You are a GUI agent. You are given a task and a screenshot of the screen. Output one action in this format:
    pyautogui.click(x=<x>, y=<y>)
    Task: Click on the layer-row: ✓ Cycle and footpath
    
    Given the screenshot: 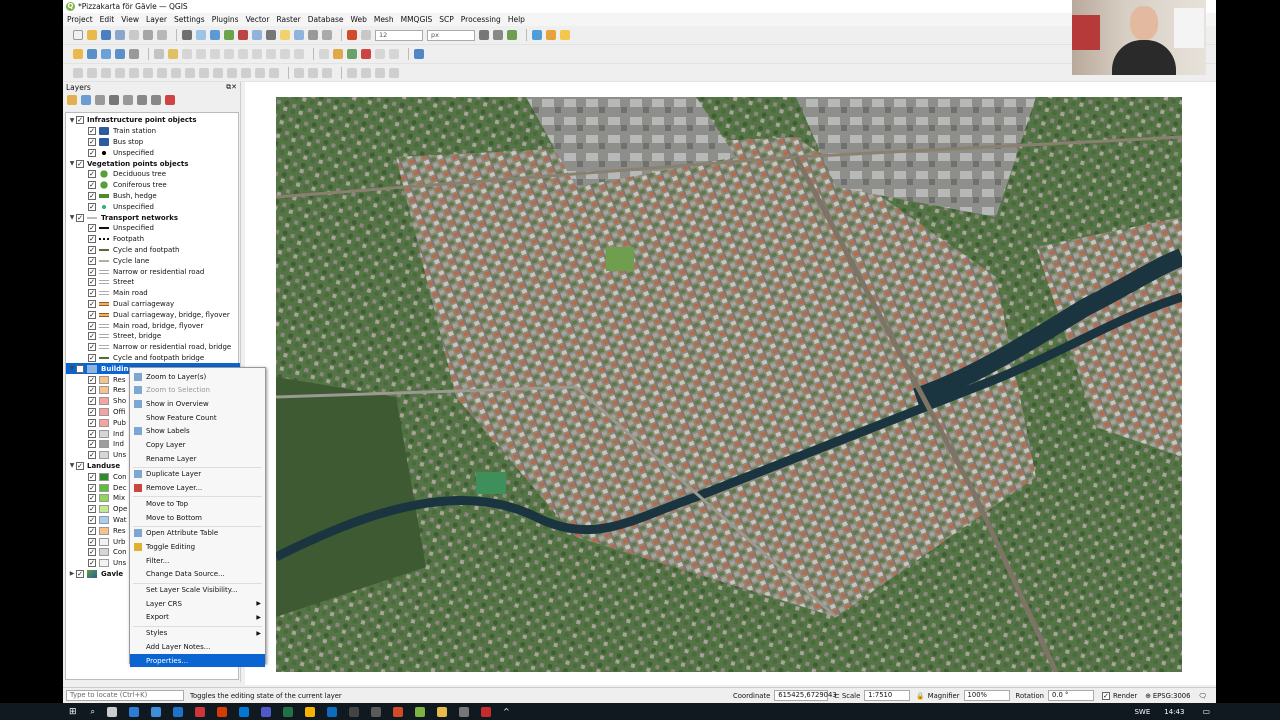 What is the action you would take?
    pyautogui.click(x=122, y=250)
    